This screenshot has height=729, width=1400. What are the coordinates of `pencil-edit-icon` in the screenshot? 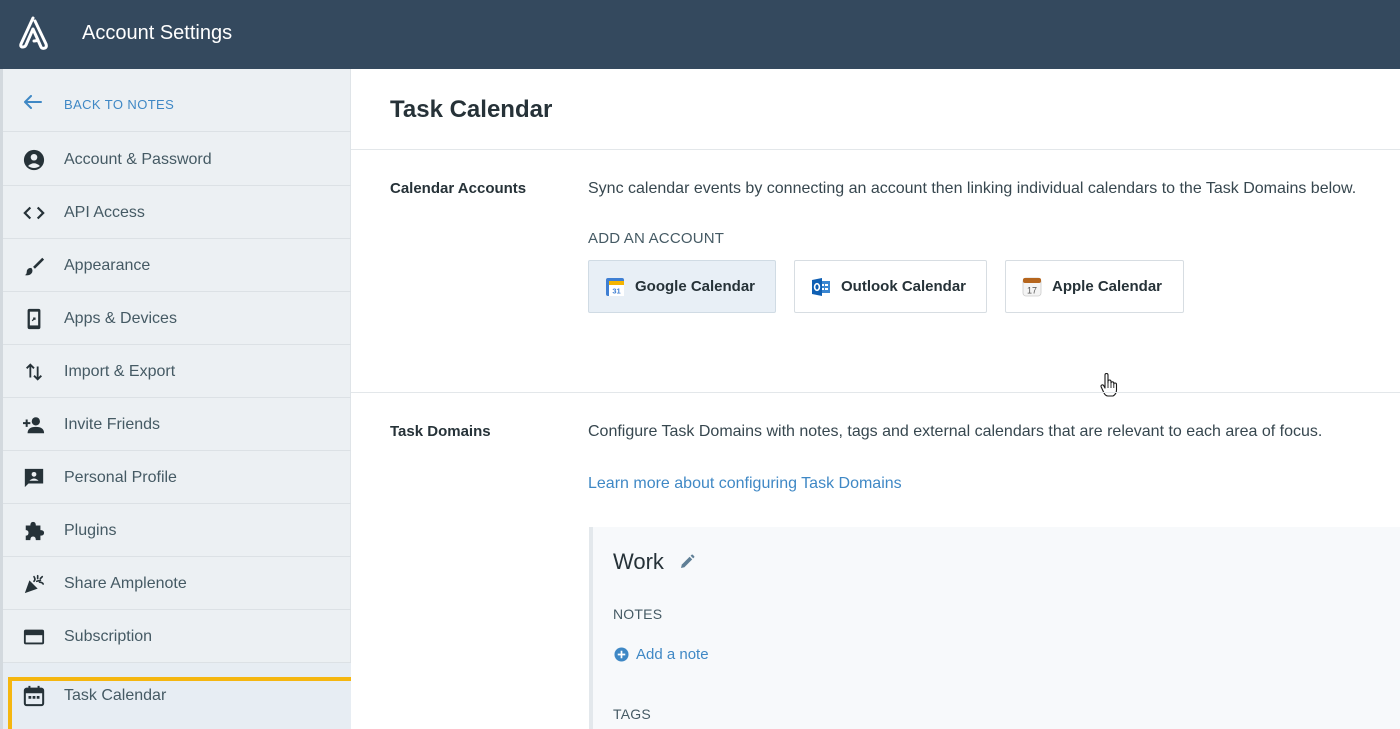 It's located at (687, 562).